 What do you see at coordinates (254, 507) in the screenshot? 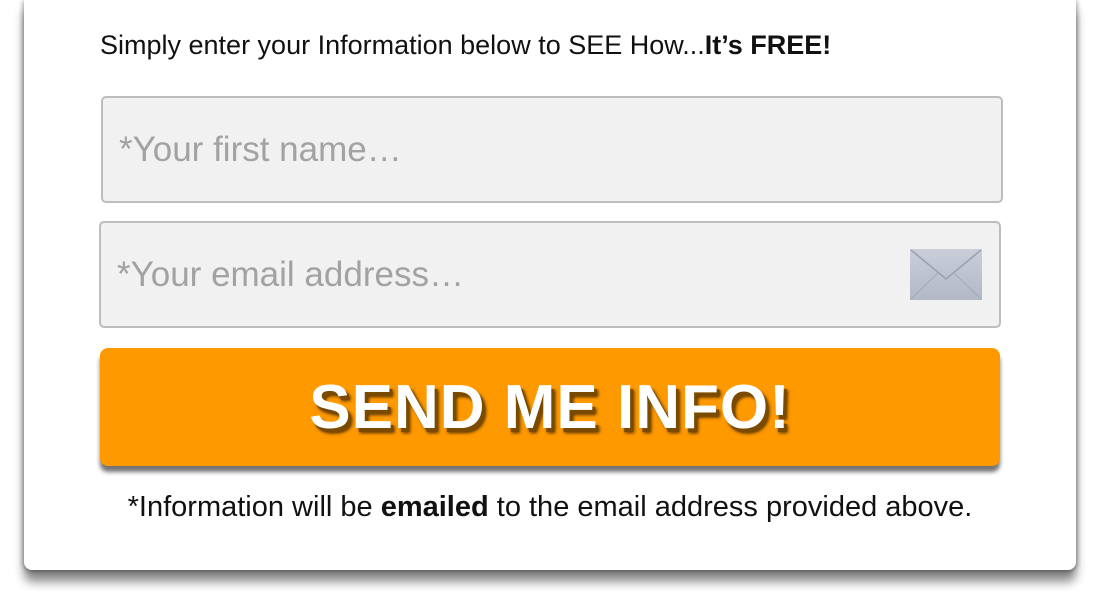
I see `footnote-before: *Information will be` at bounding box center [254, 507].